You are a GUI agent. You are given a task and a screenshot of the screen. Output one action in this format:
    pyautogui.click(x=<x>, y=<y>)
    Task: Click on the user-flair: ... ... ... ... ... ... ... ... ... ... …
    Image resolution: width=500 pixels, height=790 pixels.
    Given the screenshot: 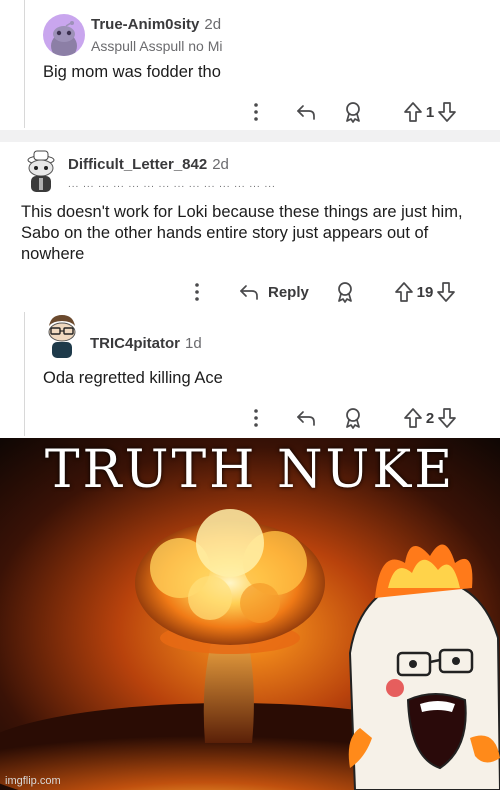 What is the action you would take?
    pyautogui.click(x=172, y=184)
    